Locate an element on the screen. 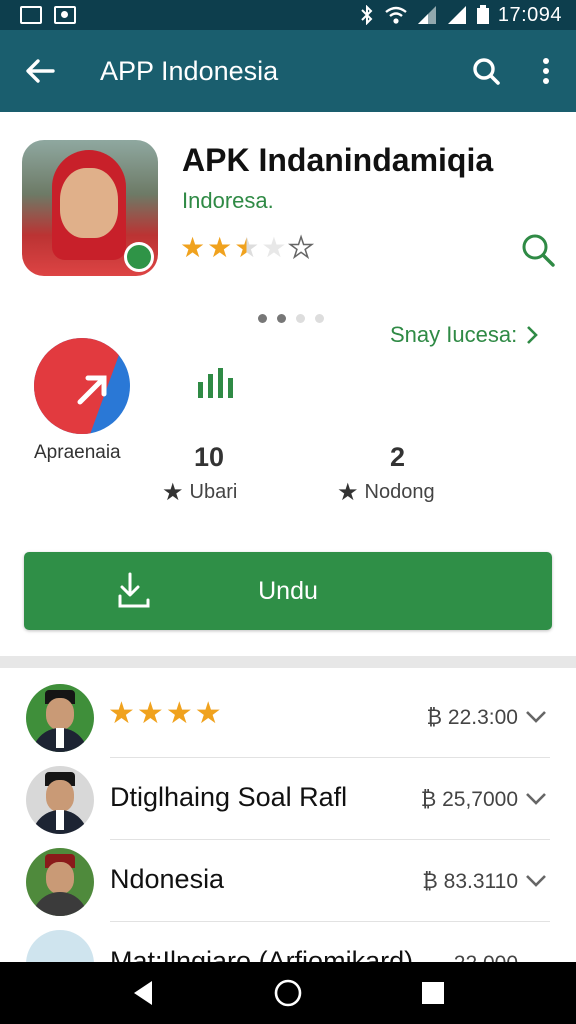 The image size is (576, 1024). notification-box-icon is located at coordinates (31, 15).